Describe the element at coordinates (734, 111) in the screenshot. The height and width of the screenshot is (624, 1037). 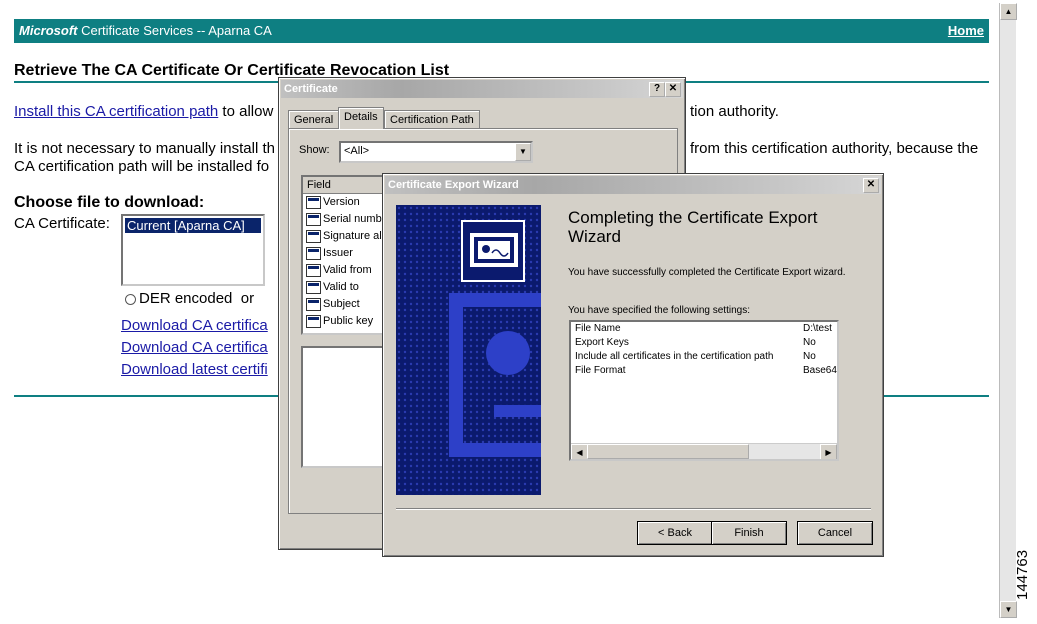
I see `install-paragraph-right: tion authority.` at that location.